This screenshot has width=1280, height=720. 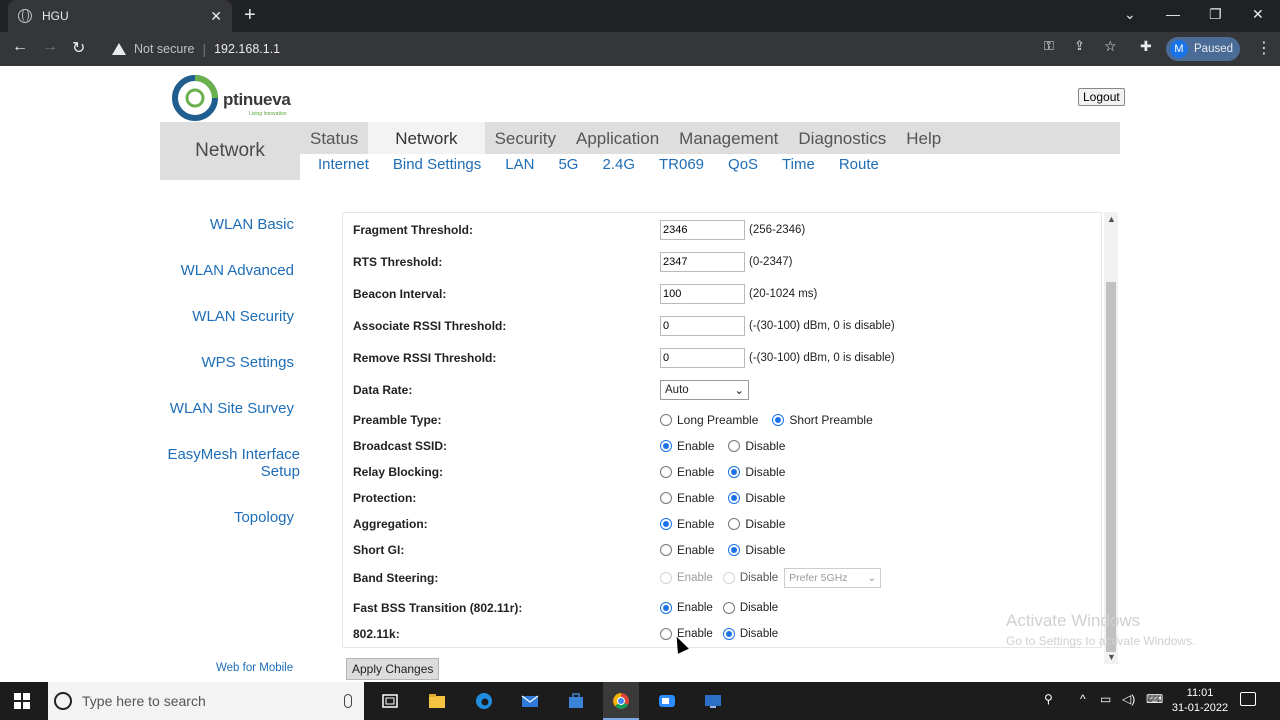 I want to click on logout-button: Logout, so click(x=1101, y=97).